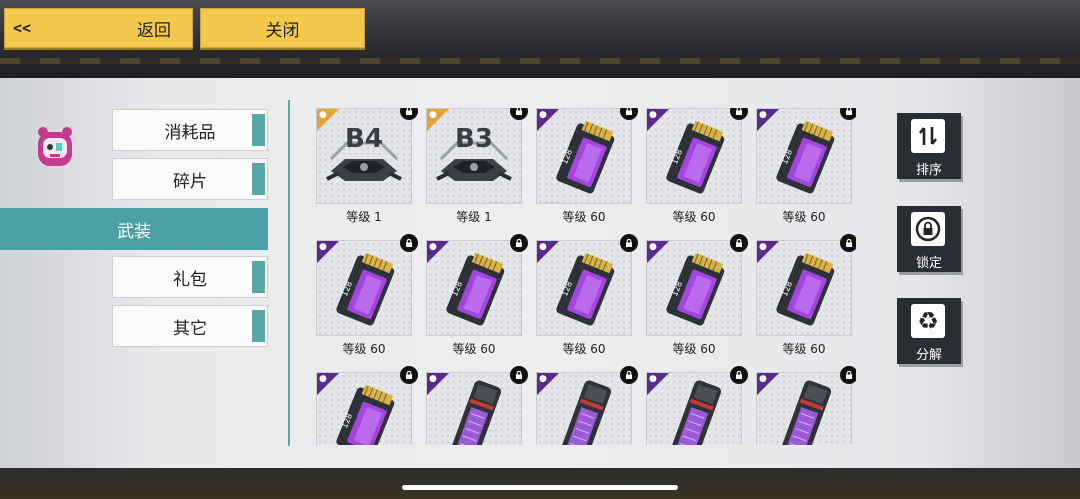 This screenshot has height=499, width=1080. What do you see at coordinates (540, 487) in the screenshot?
I see `home-indicator` at bounding box center [540, 487].